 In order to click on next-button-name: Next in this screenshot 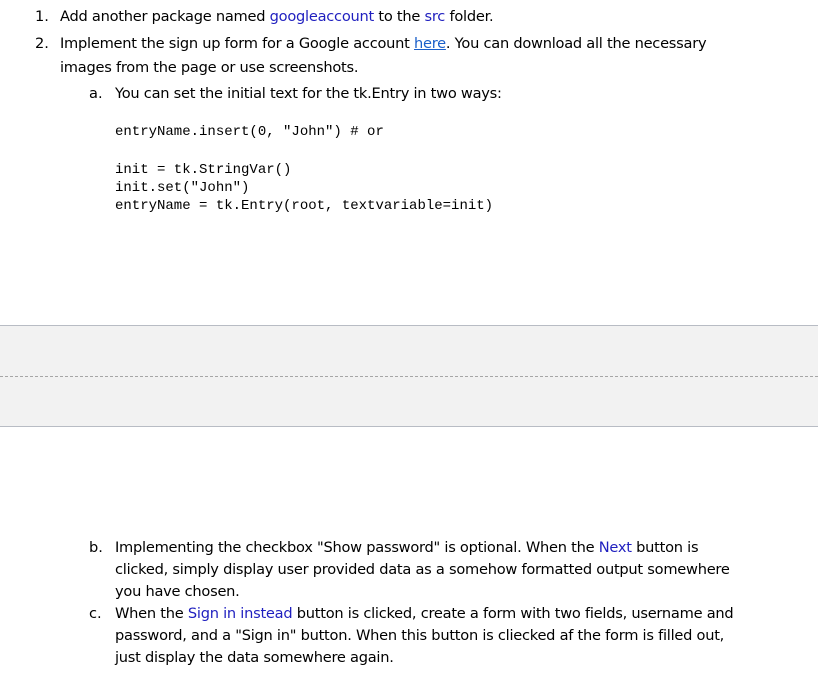, I will do `click(615, 547)`.